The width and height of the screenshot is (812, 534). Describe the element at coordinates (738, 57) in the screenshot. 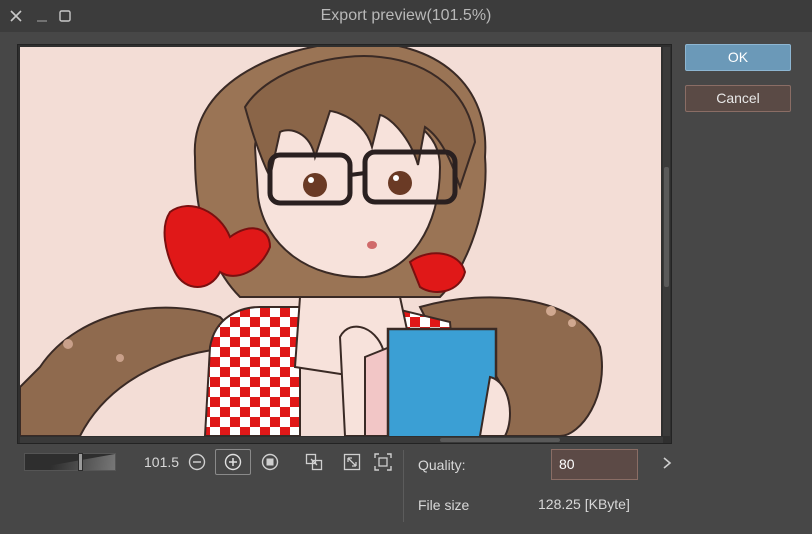

I see `ok-button: OK` at that location.